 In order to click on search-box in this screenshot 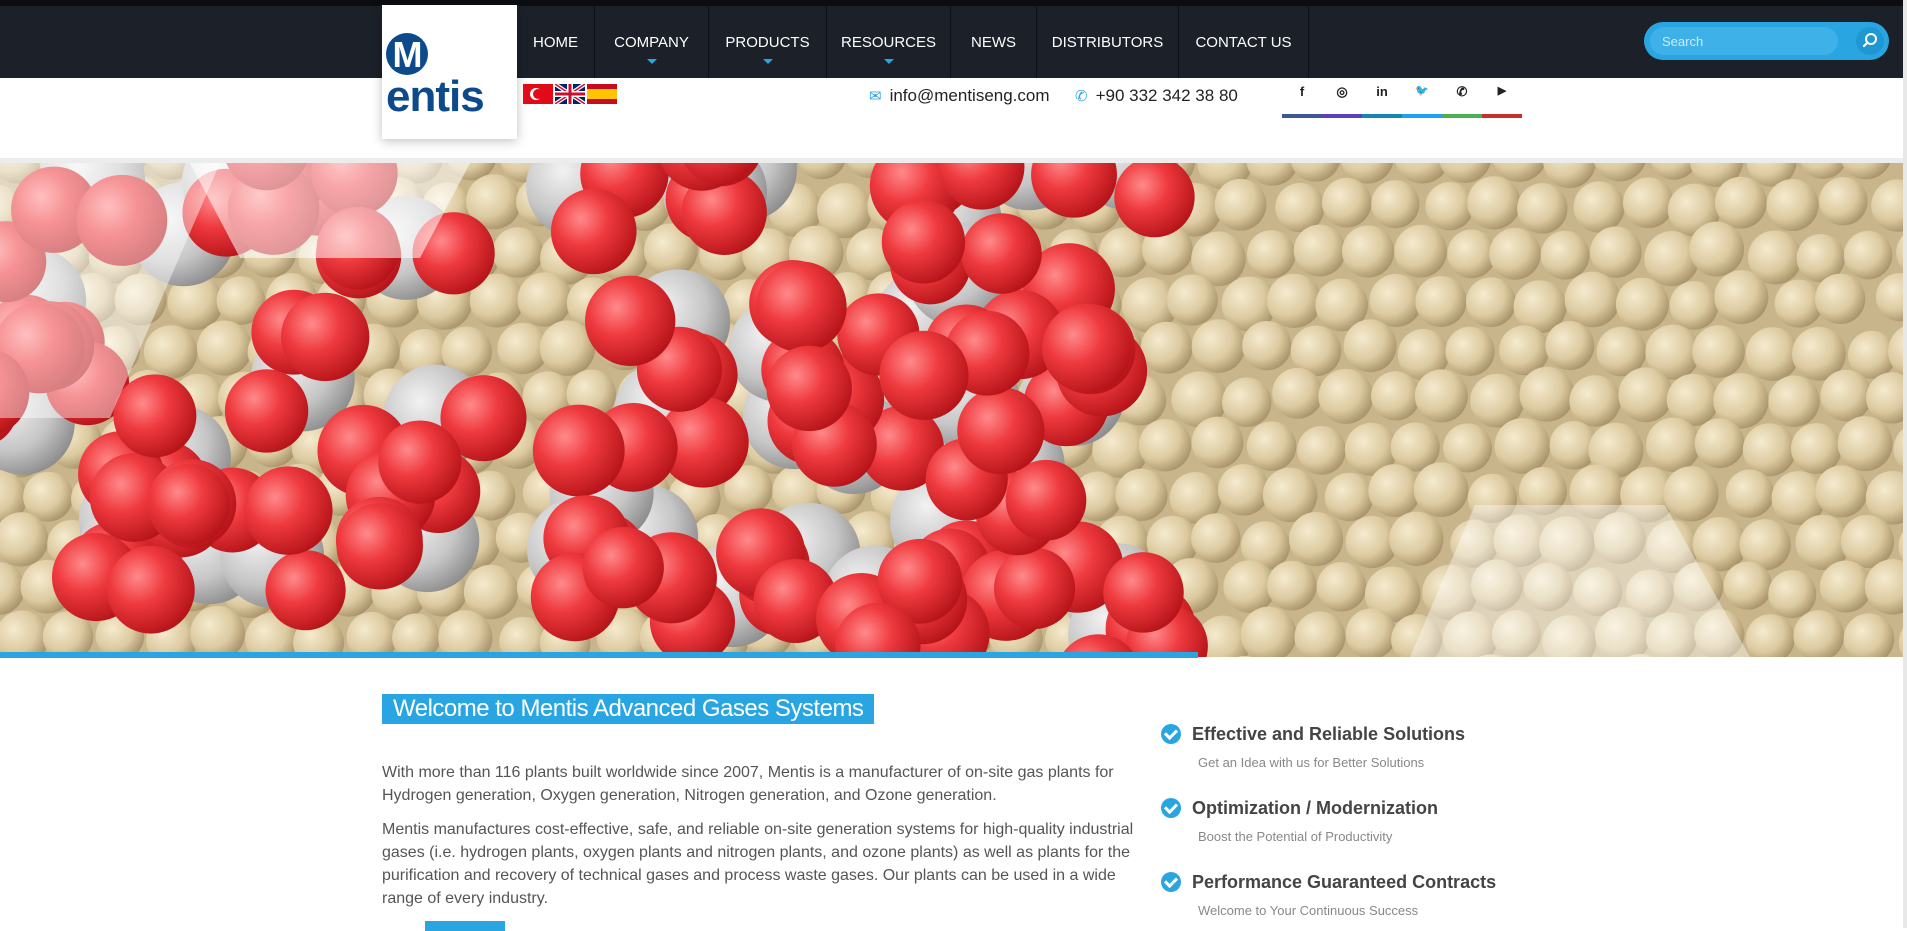, I will do `click(1766, 41)`.